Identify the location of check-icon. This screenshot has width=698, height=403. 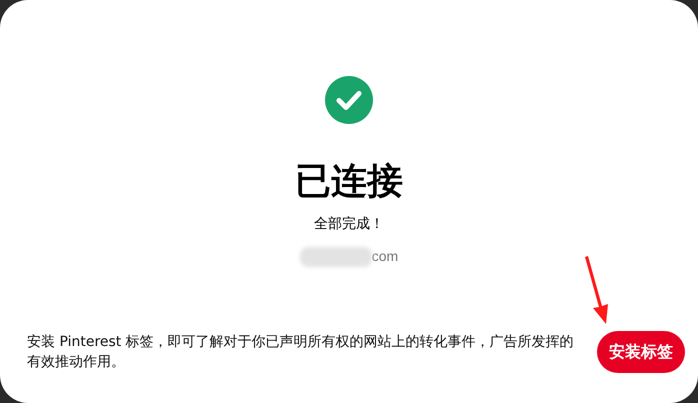
(349, 100).